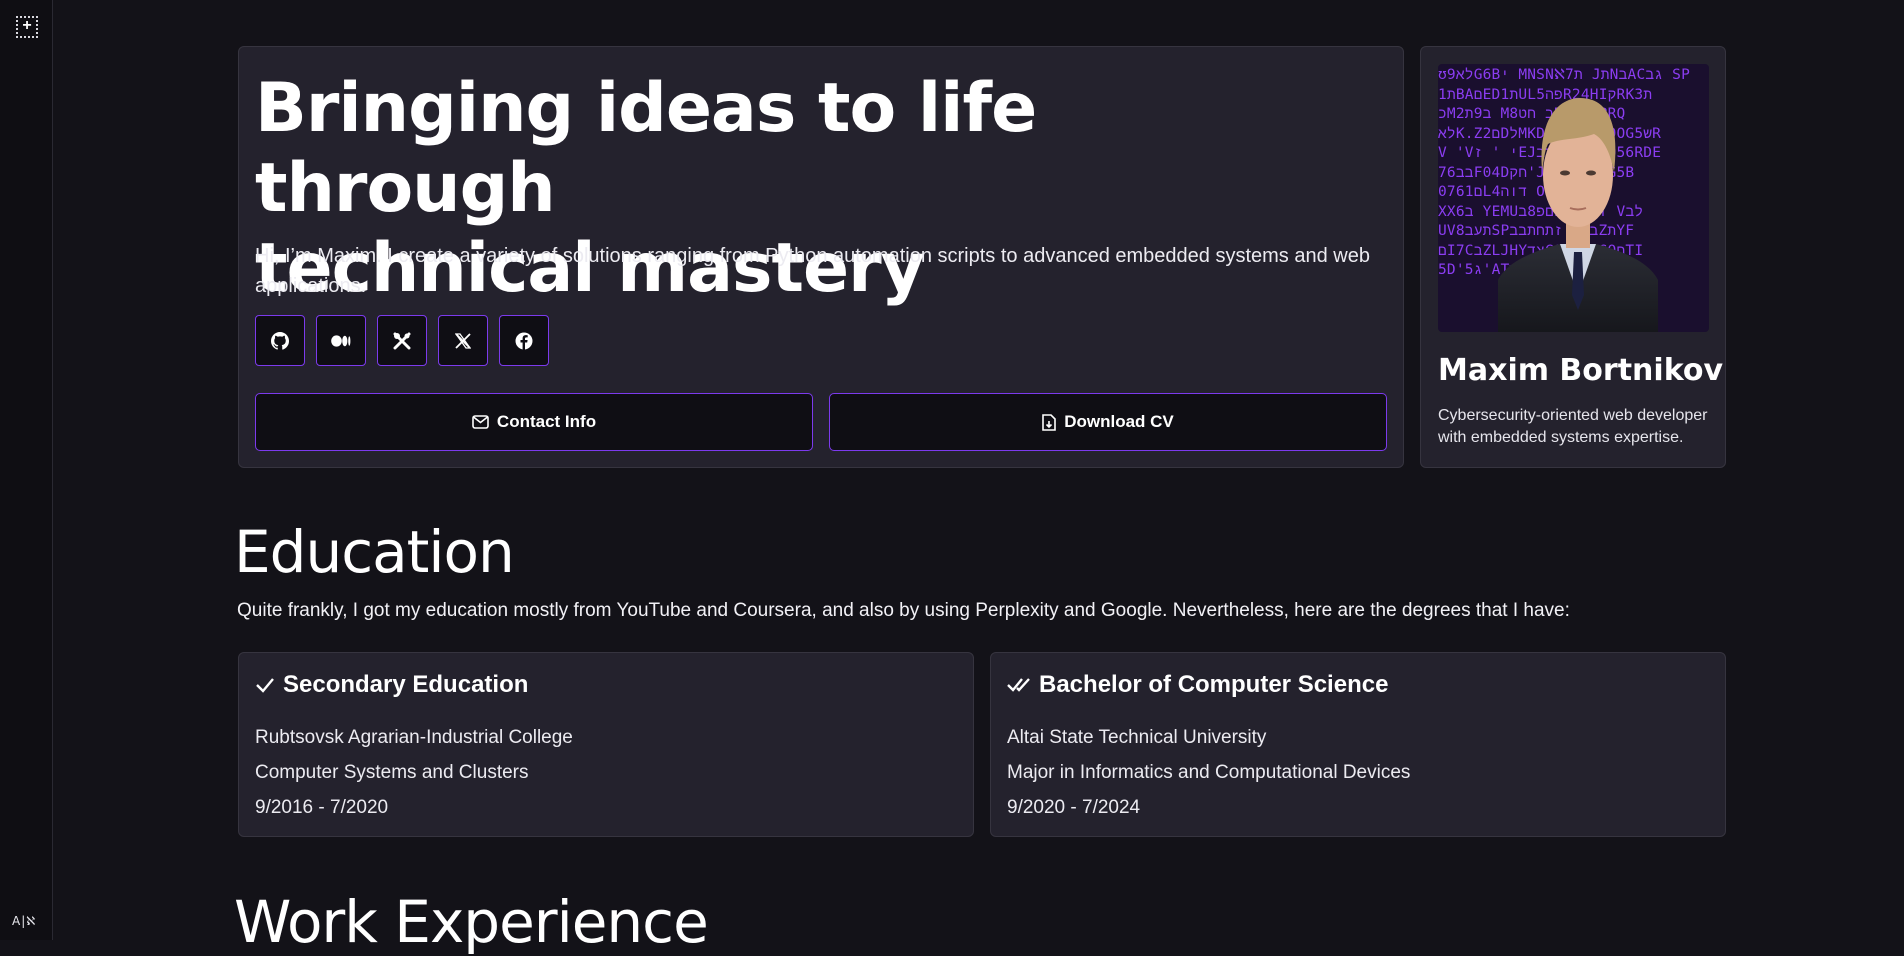 Image resolution: width=1904 pixels, height=956 pixels. I want to click on degree-institution: Altai State Technical University, so click(1137, 737).